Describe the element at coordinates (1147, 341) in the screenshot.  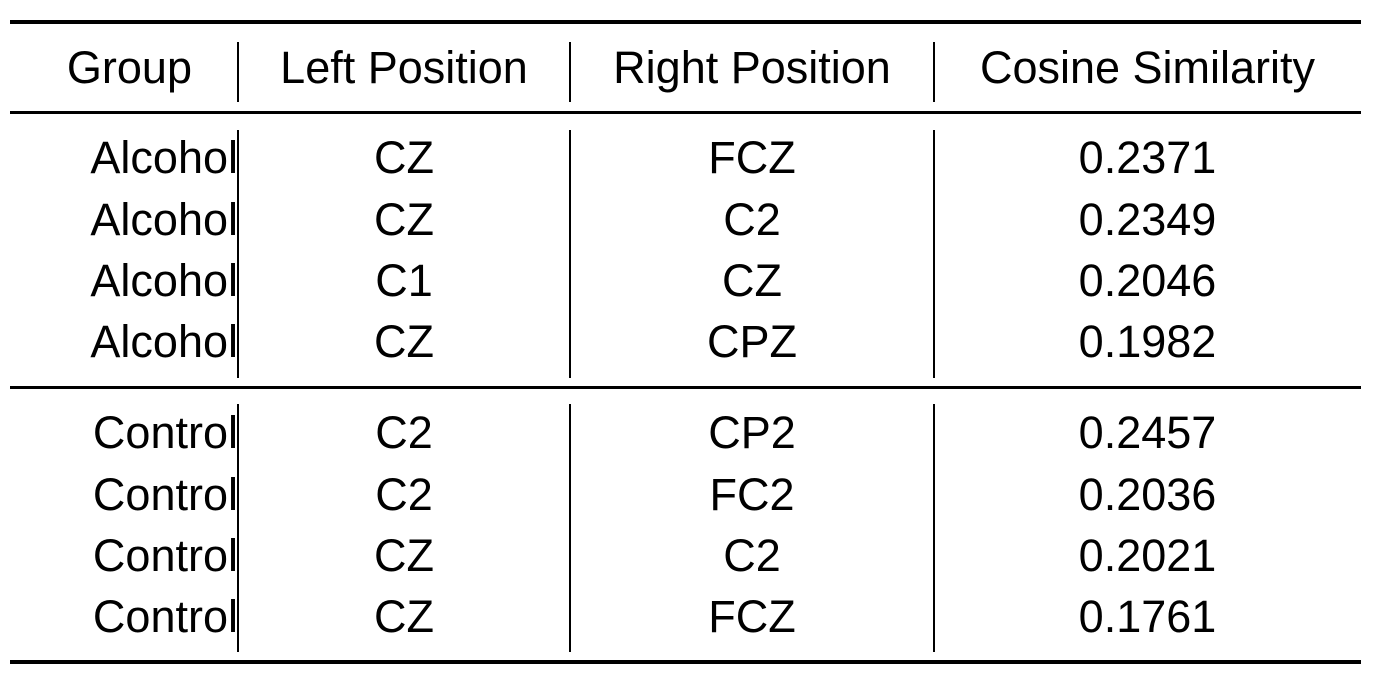
I see `cell-cosine-similarity: 0.1982` at that location.